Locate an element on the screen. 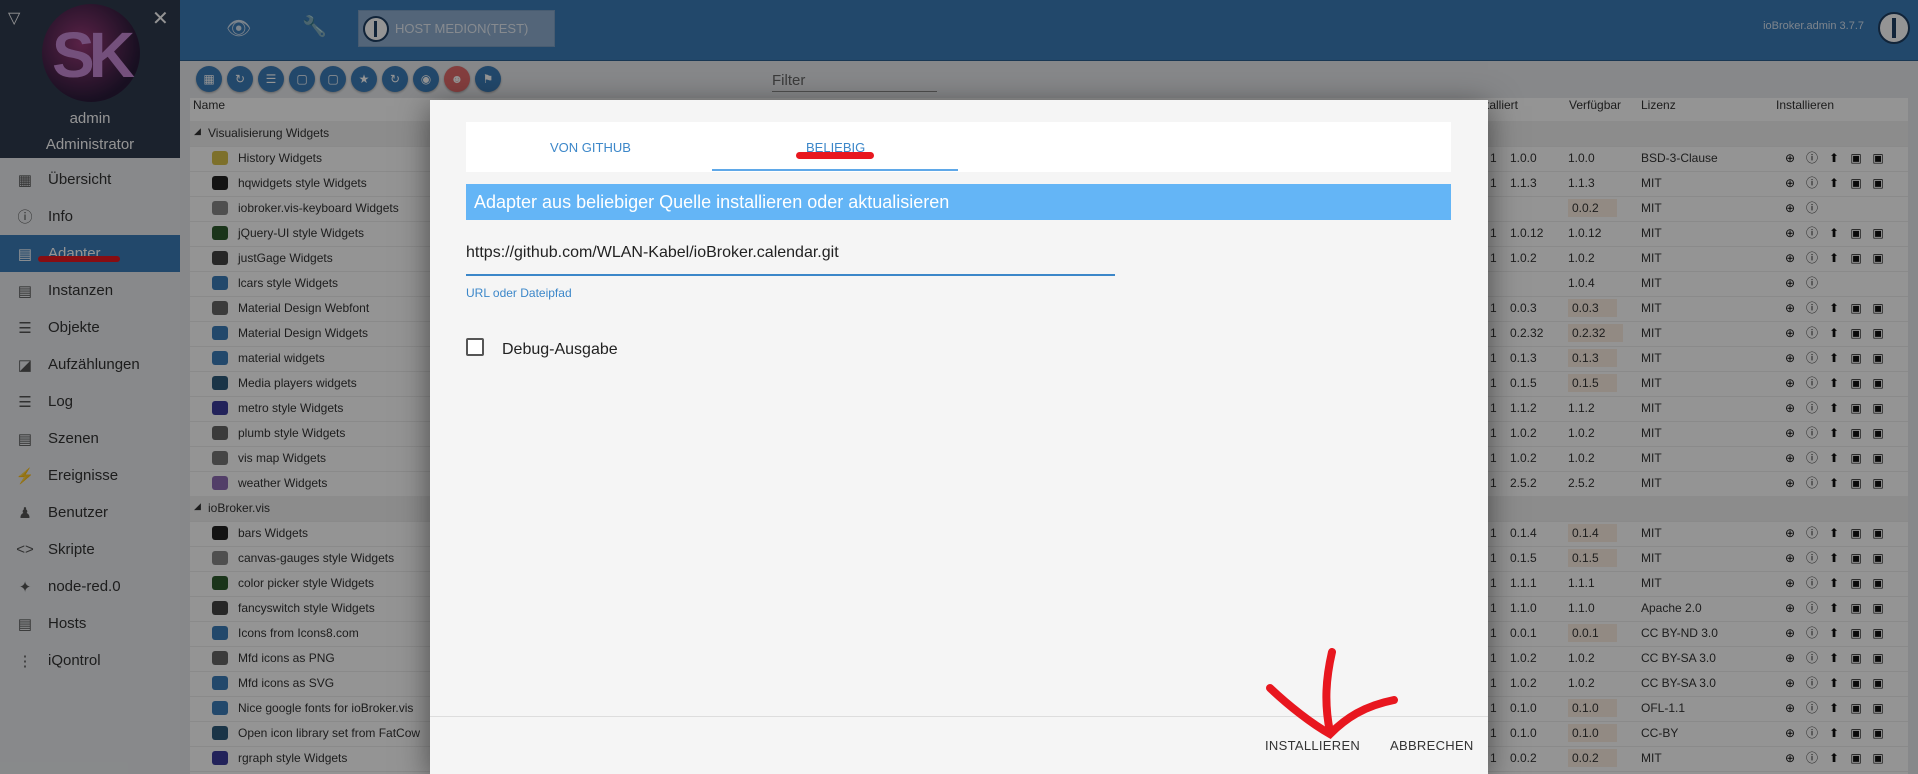  annotation-underline is located at coordinates (835, 155).